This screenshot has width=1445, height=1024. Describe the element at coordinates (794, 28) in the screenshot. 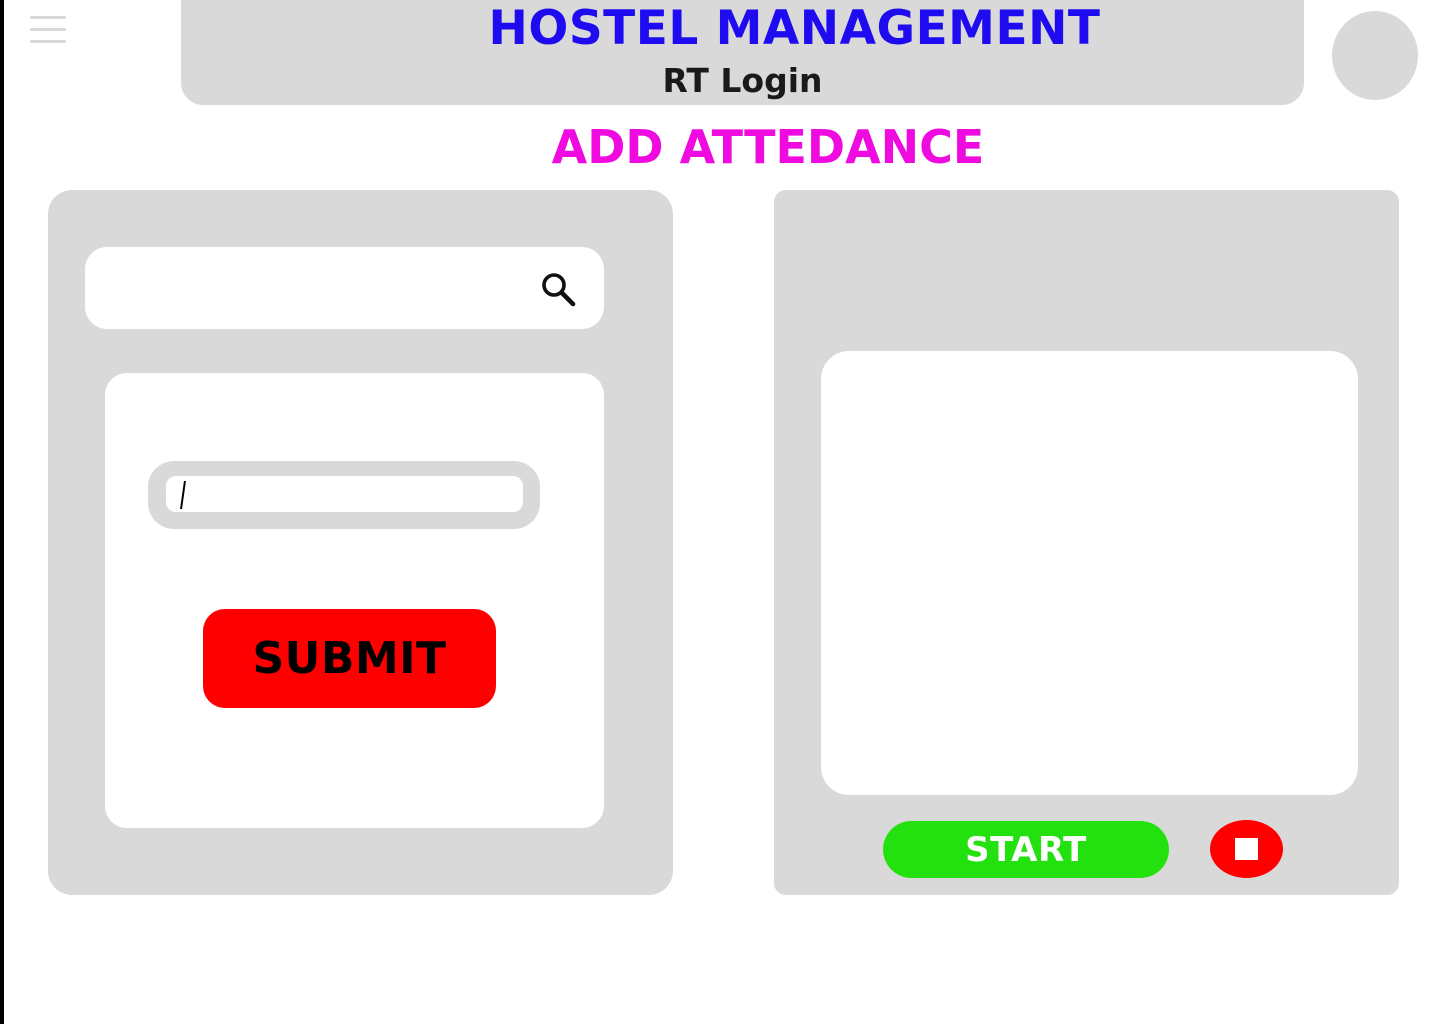

I see `app-title: HOSTEL MANAGEMENT` at that location.